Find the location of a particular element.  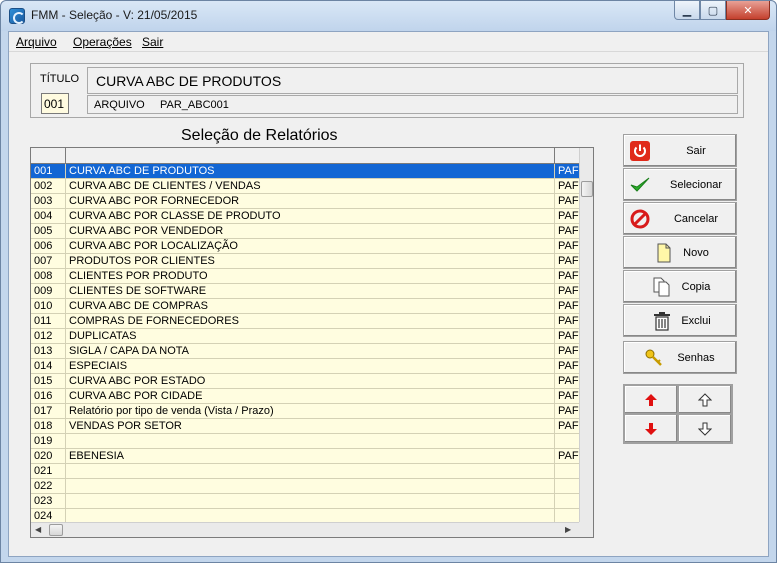

menu-operacoes: Operações is located at coordinates (102, 42).